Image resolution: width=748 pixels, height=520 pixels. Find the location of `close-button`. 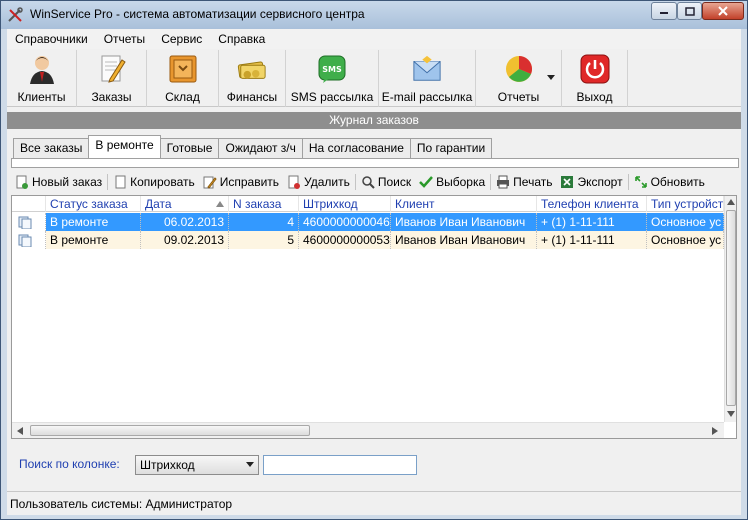

close-button is located at coordinates (723, 11).